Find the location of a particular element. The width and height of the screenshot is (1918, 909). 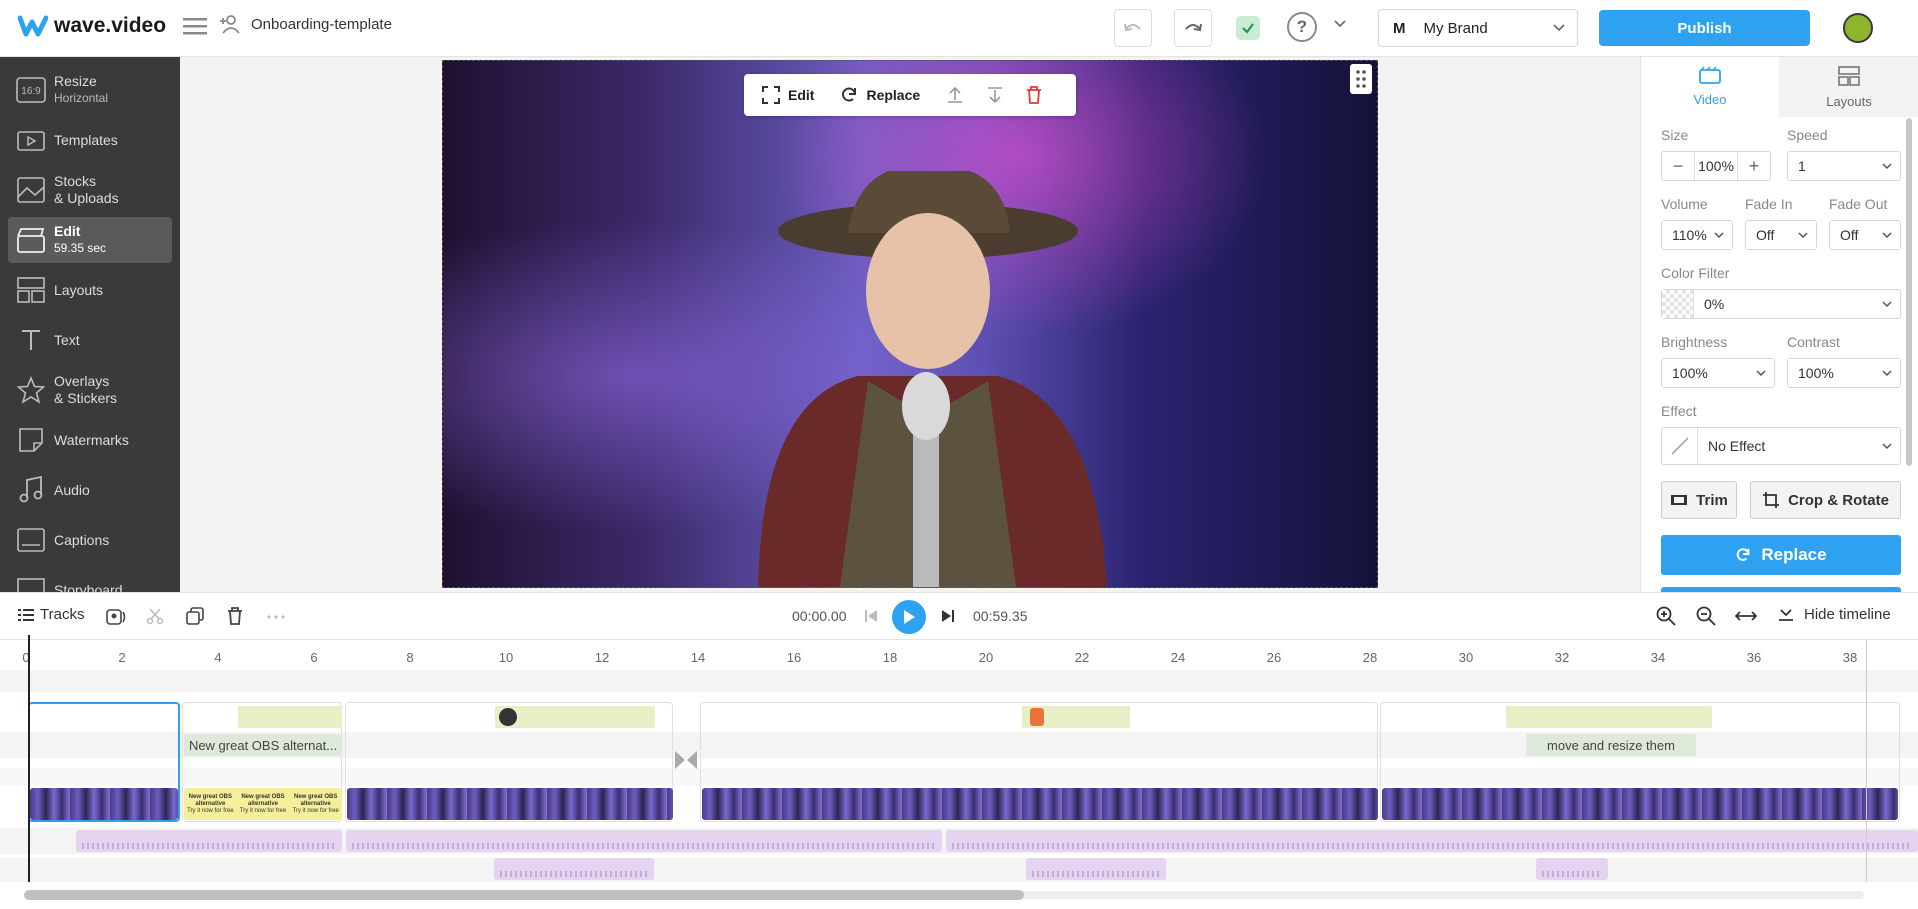

transition-icon is located at coordinates (686, 760).